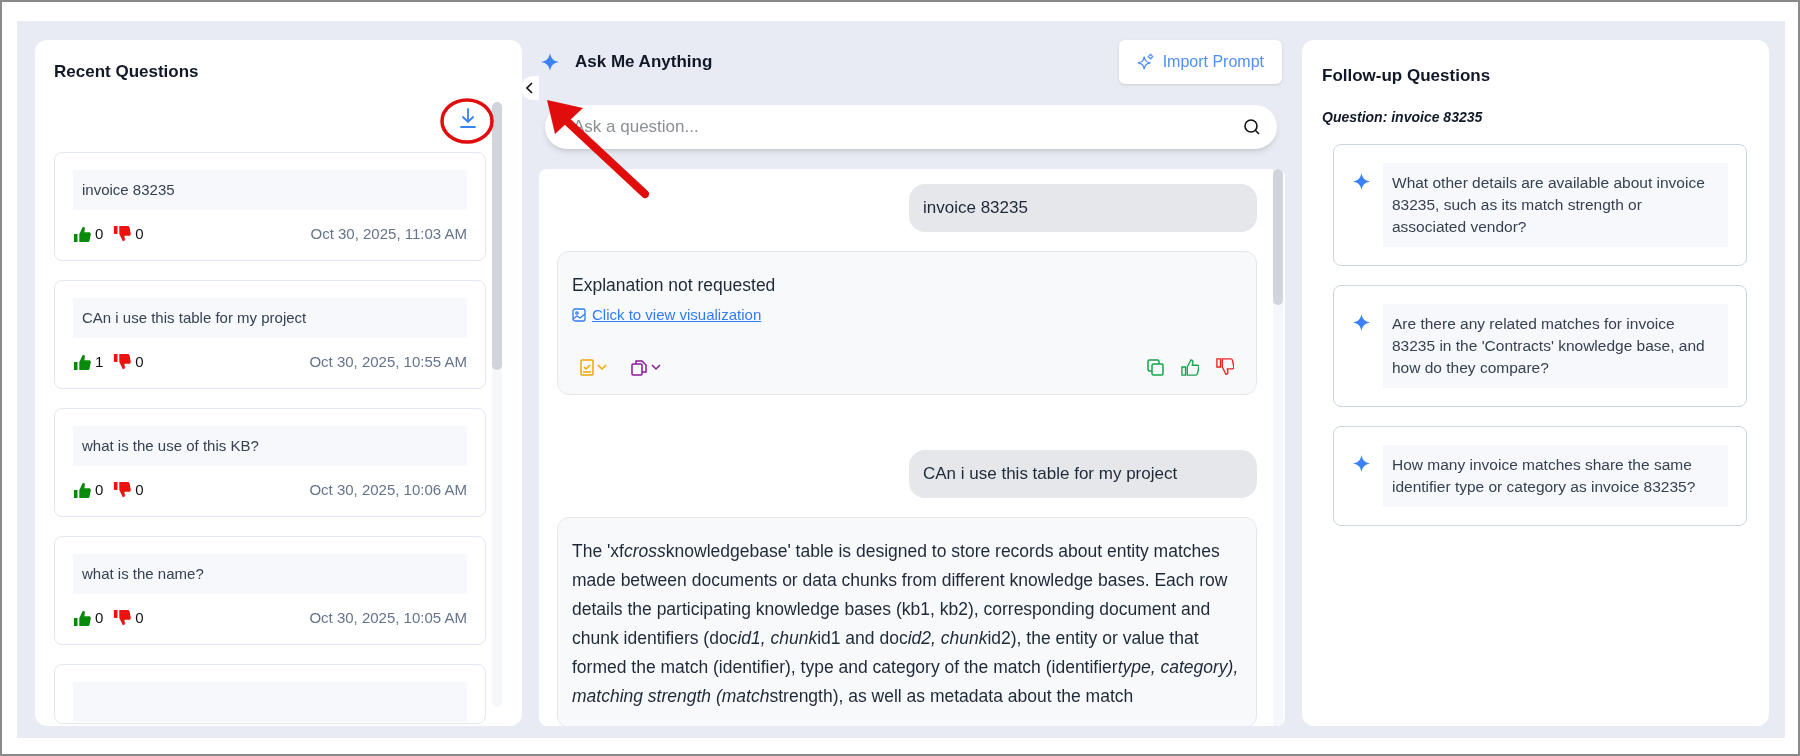  I want to click on search-icon, so click(1252, 127).